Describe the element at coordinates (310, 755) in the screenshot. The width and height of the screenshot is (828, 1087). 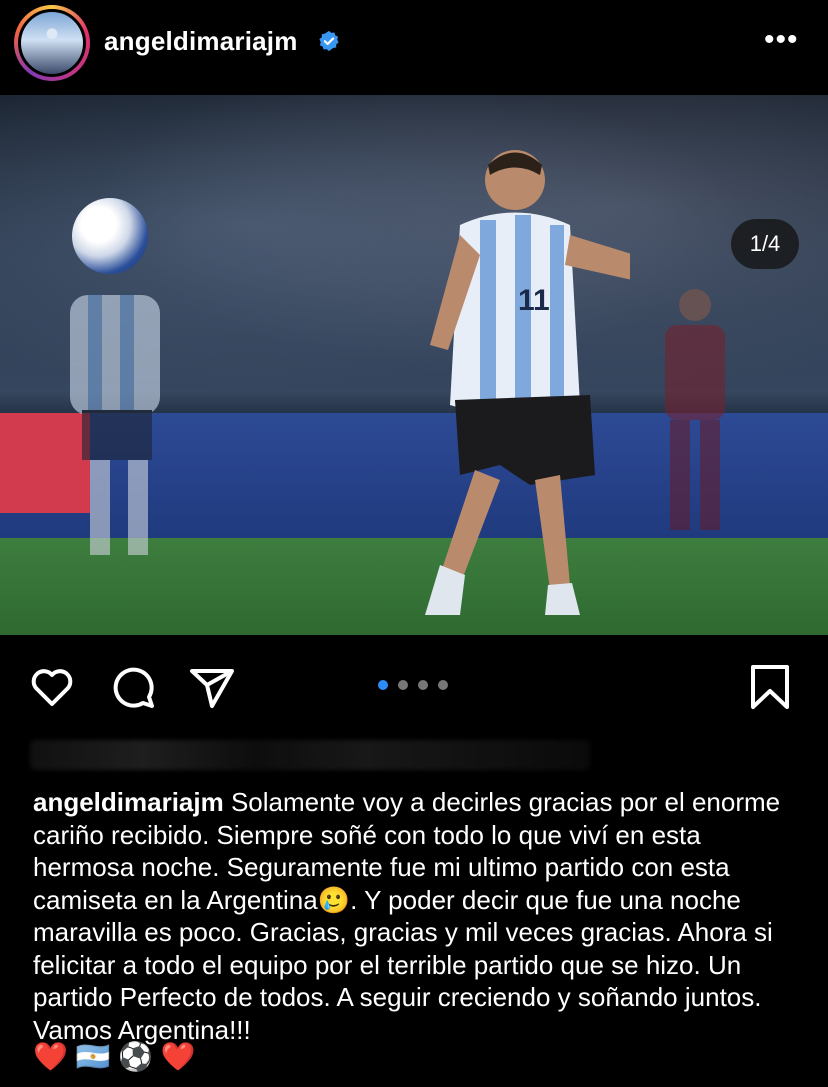
I see `blurred-likes-row` at that location.